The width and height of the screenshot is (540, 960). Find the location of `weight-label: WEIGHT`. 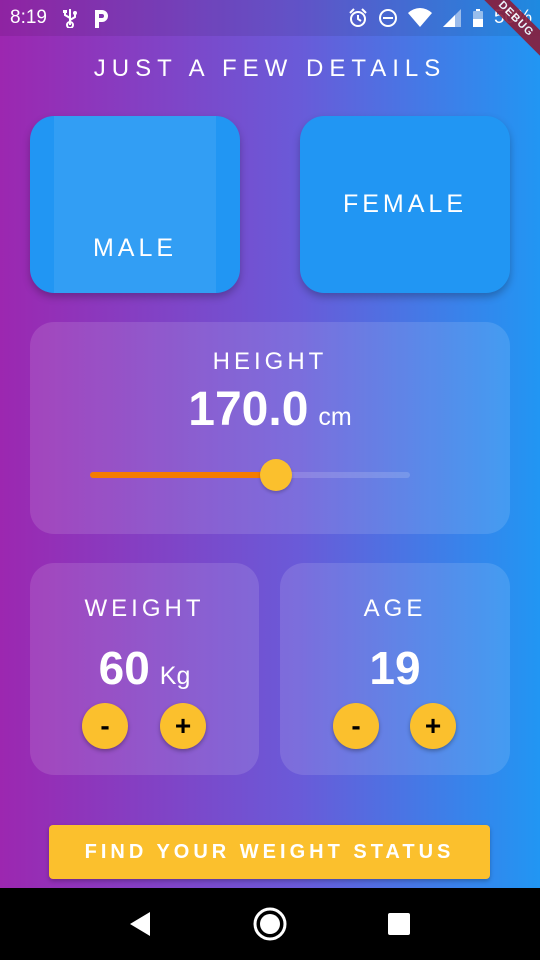

weight-label: WEIGHT is located at coordinates (144, 608).